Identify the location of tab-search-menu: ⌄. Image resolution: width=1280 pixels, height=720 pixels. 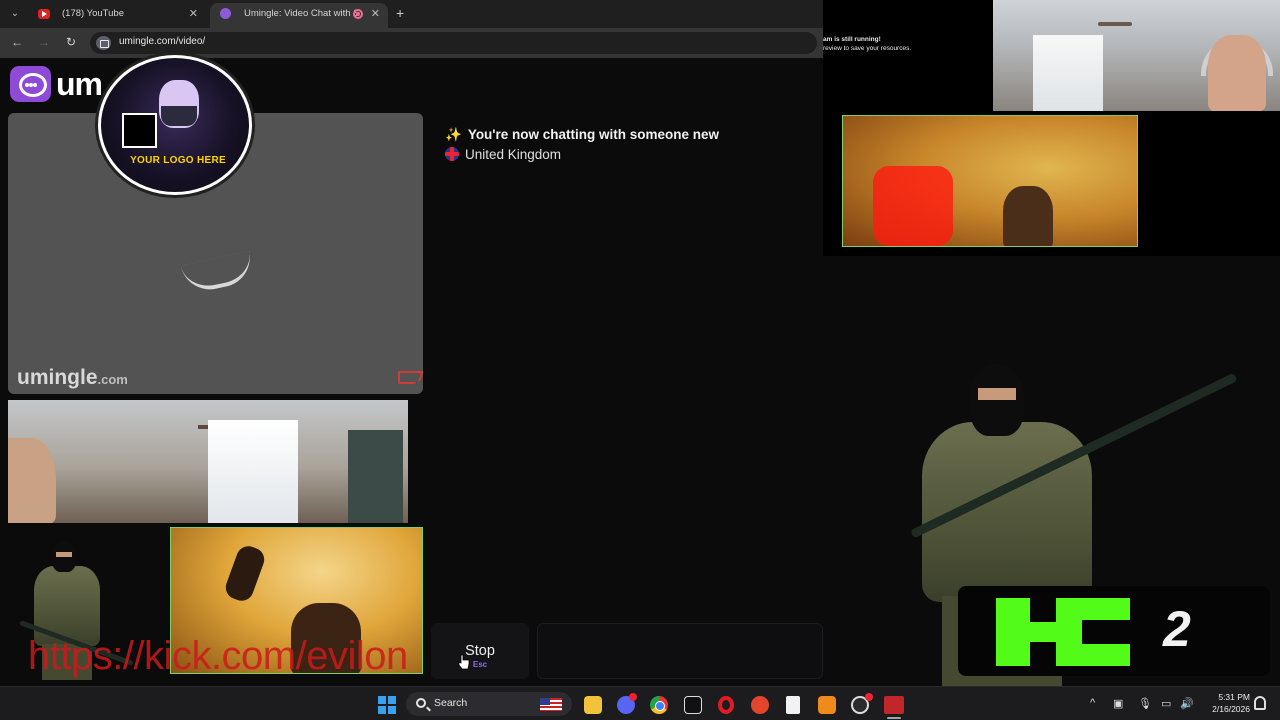
(15, 14).